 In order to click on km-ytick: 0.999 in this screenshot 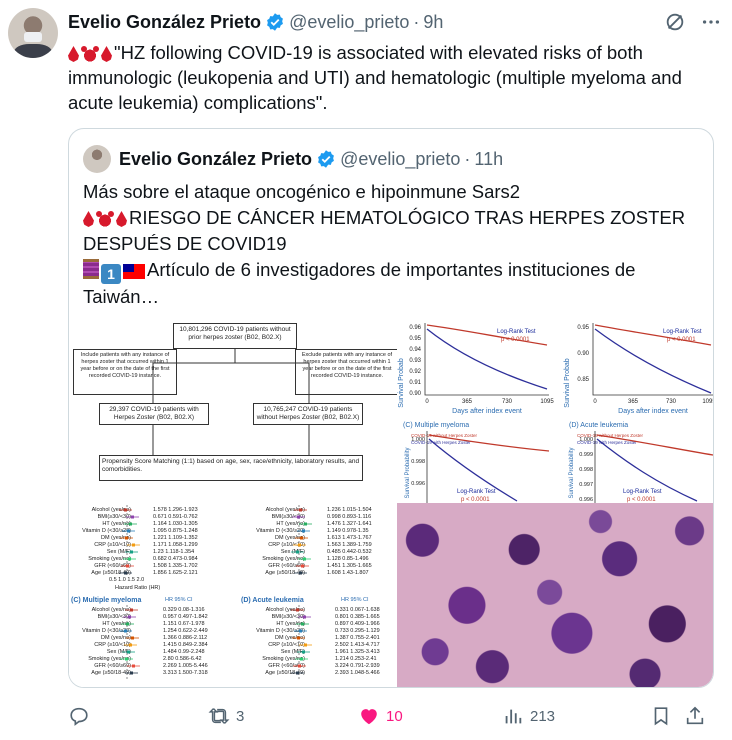, I will do `click(586, 455)`.